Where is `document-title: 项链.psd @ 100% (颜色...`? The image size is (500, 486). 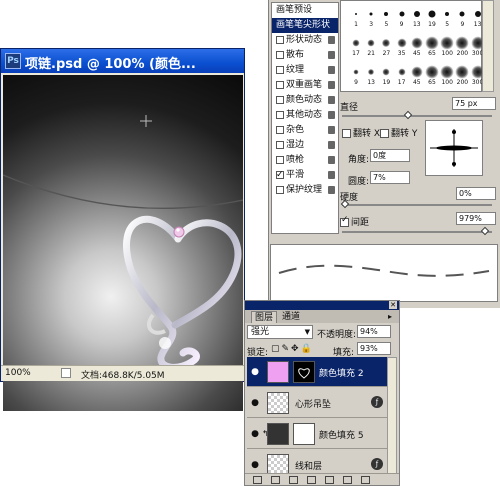 document-title: 项链.psd @ 100% (颜色... is located at coordinates (110, 64).